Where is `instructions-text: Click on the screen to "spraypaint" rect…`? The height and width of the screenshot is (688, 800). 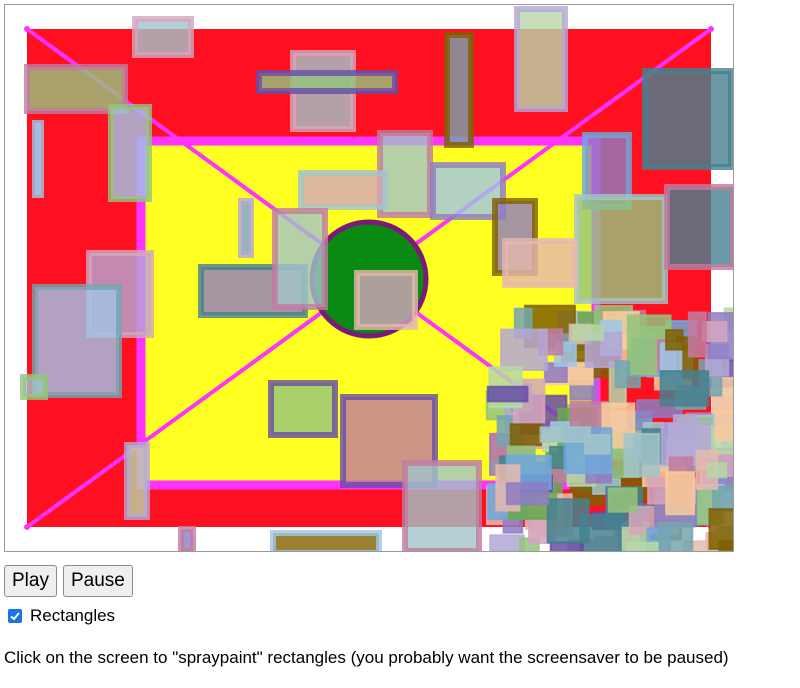
instructions-text: Click on the screen to "spraypaint" rect… is located at coordinates (366, 657).